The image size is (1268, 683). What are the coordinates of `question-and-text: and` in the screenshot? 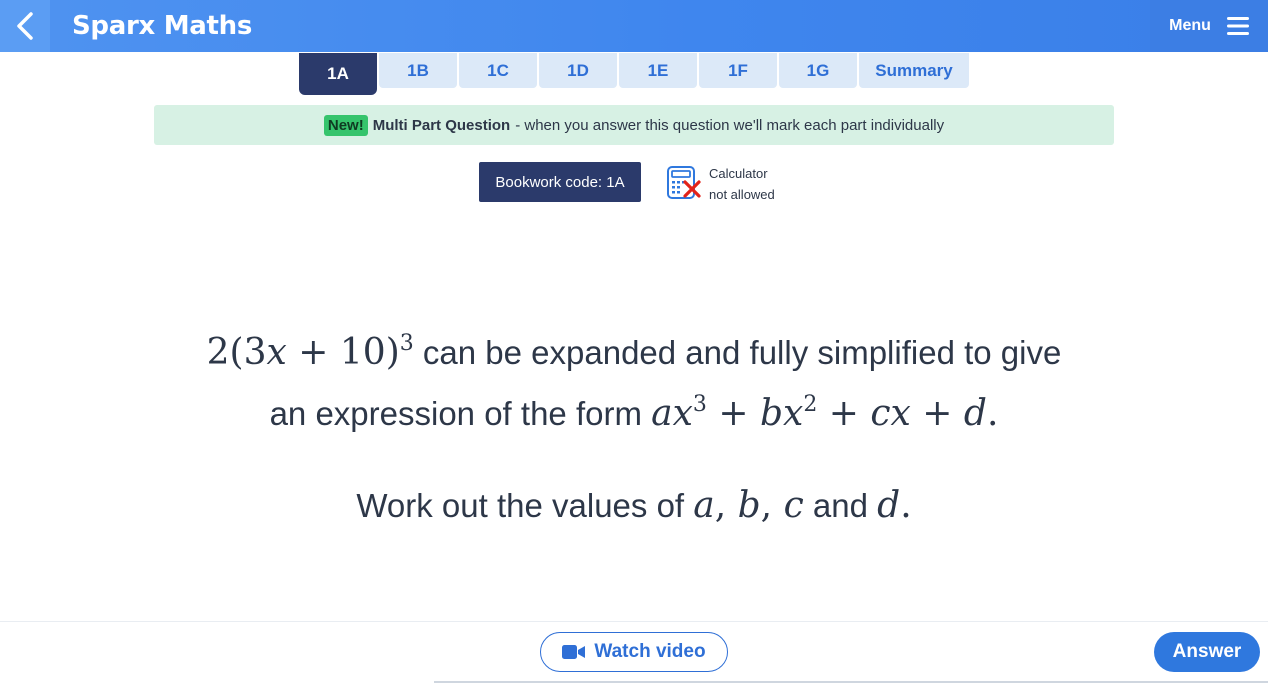 It's located at (840, 505).